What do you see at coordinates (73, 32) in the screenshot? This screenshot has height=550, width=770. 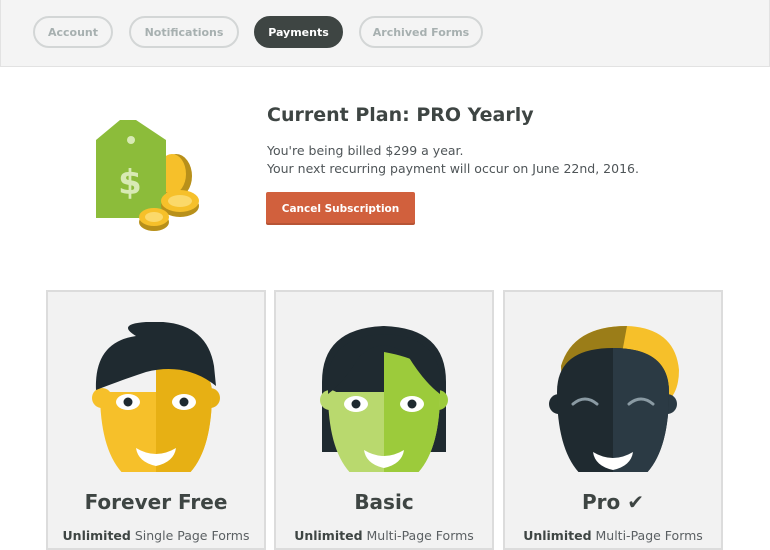 I see `tab-account: Account` at bounding box center [73, 32].